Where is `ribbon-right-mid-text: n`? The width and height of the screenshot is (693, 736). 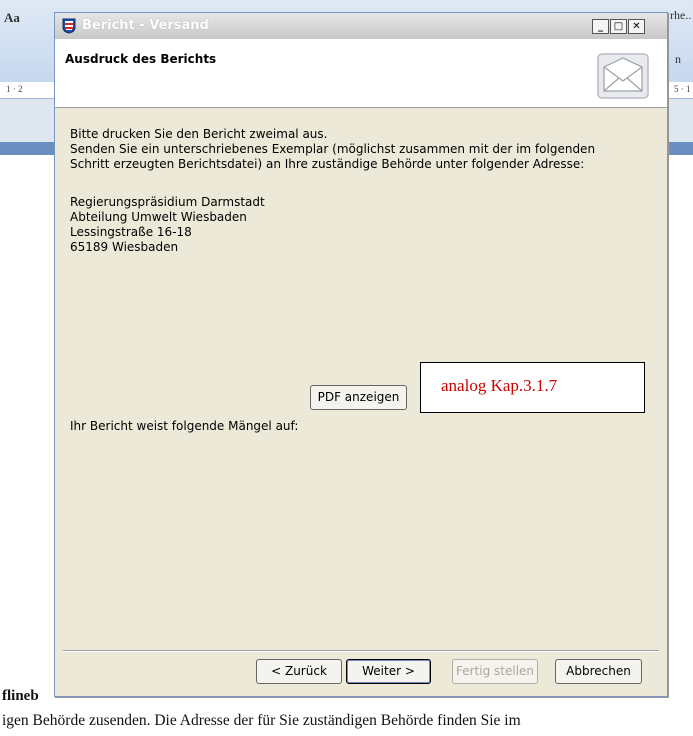
ribbon-right-mid-text: n is located at coordinates (678, 59).